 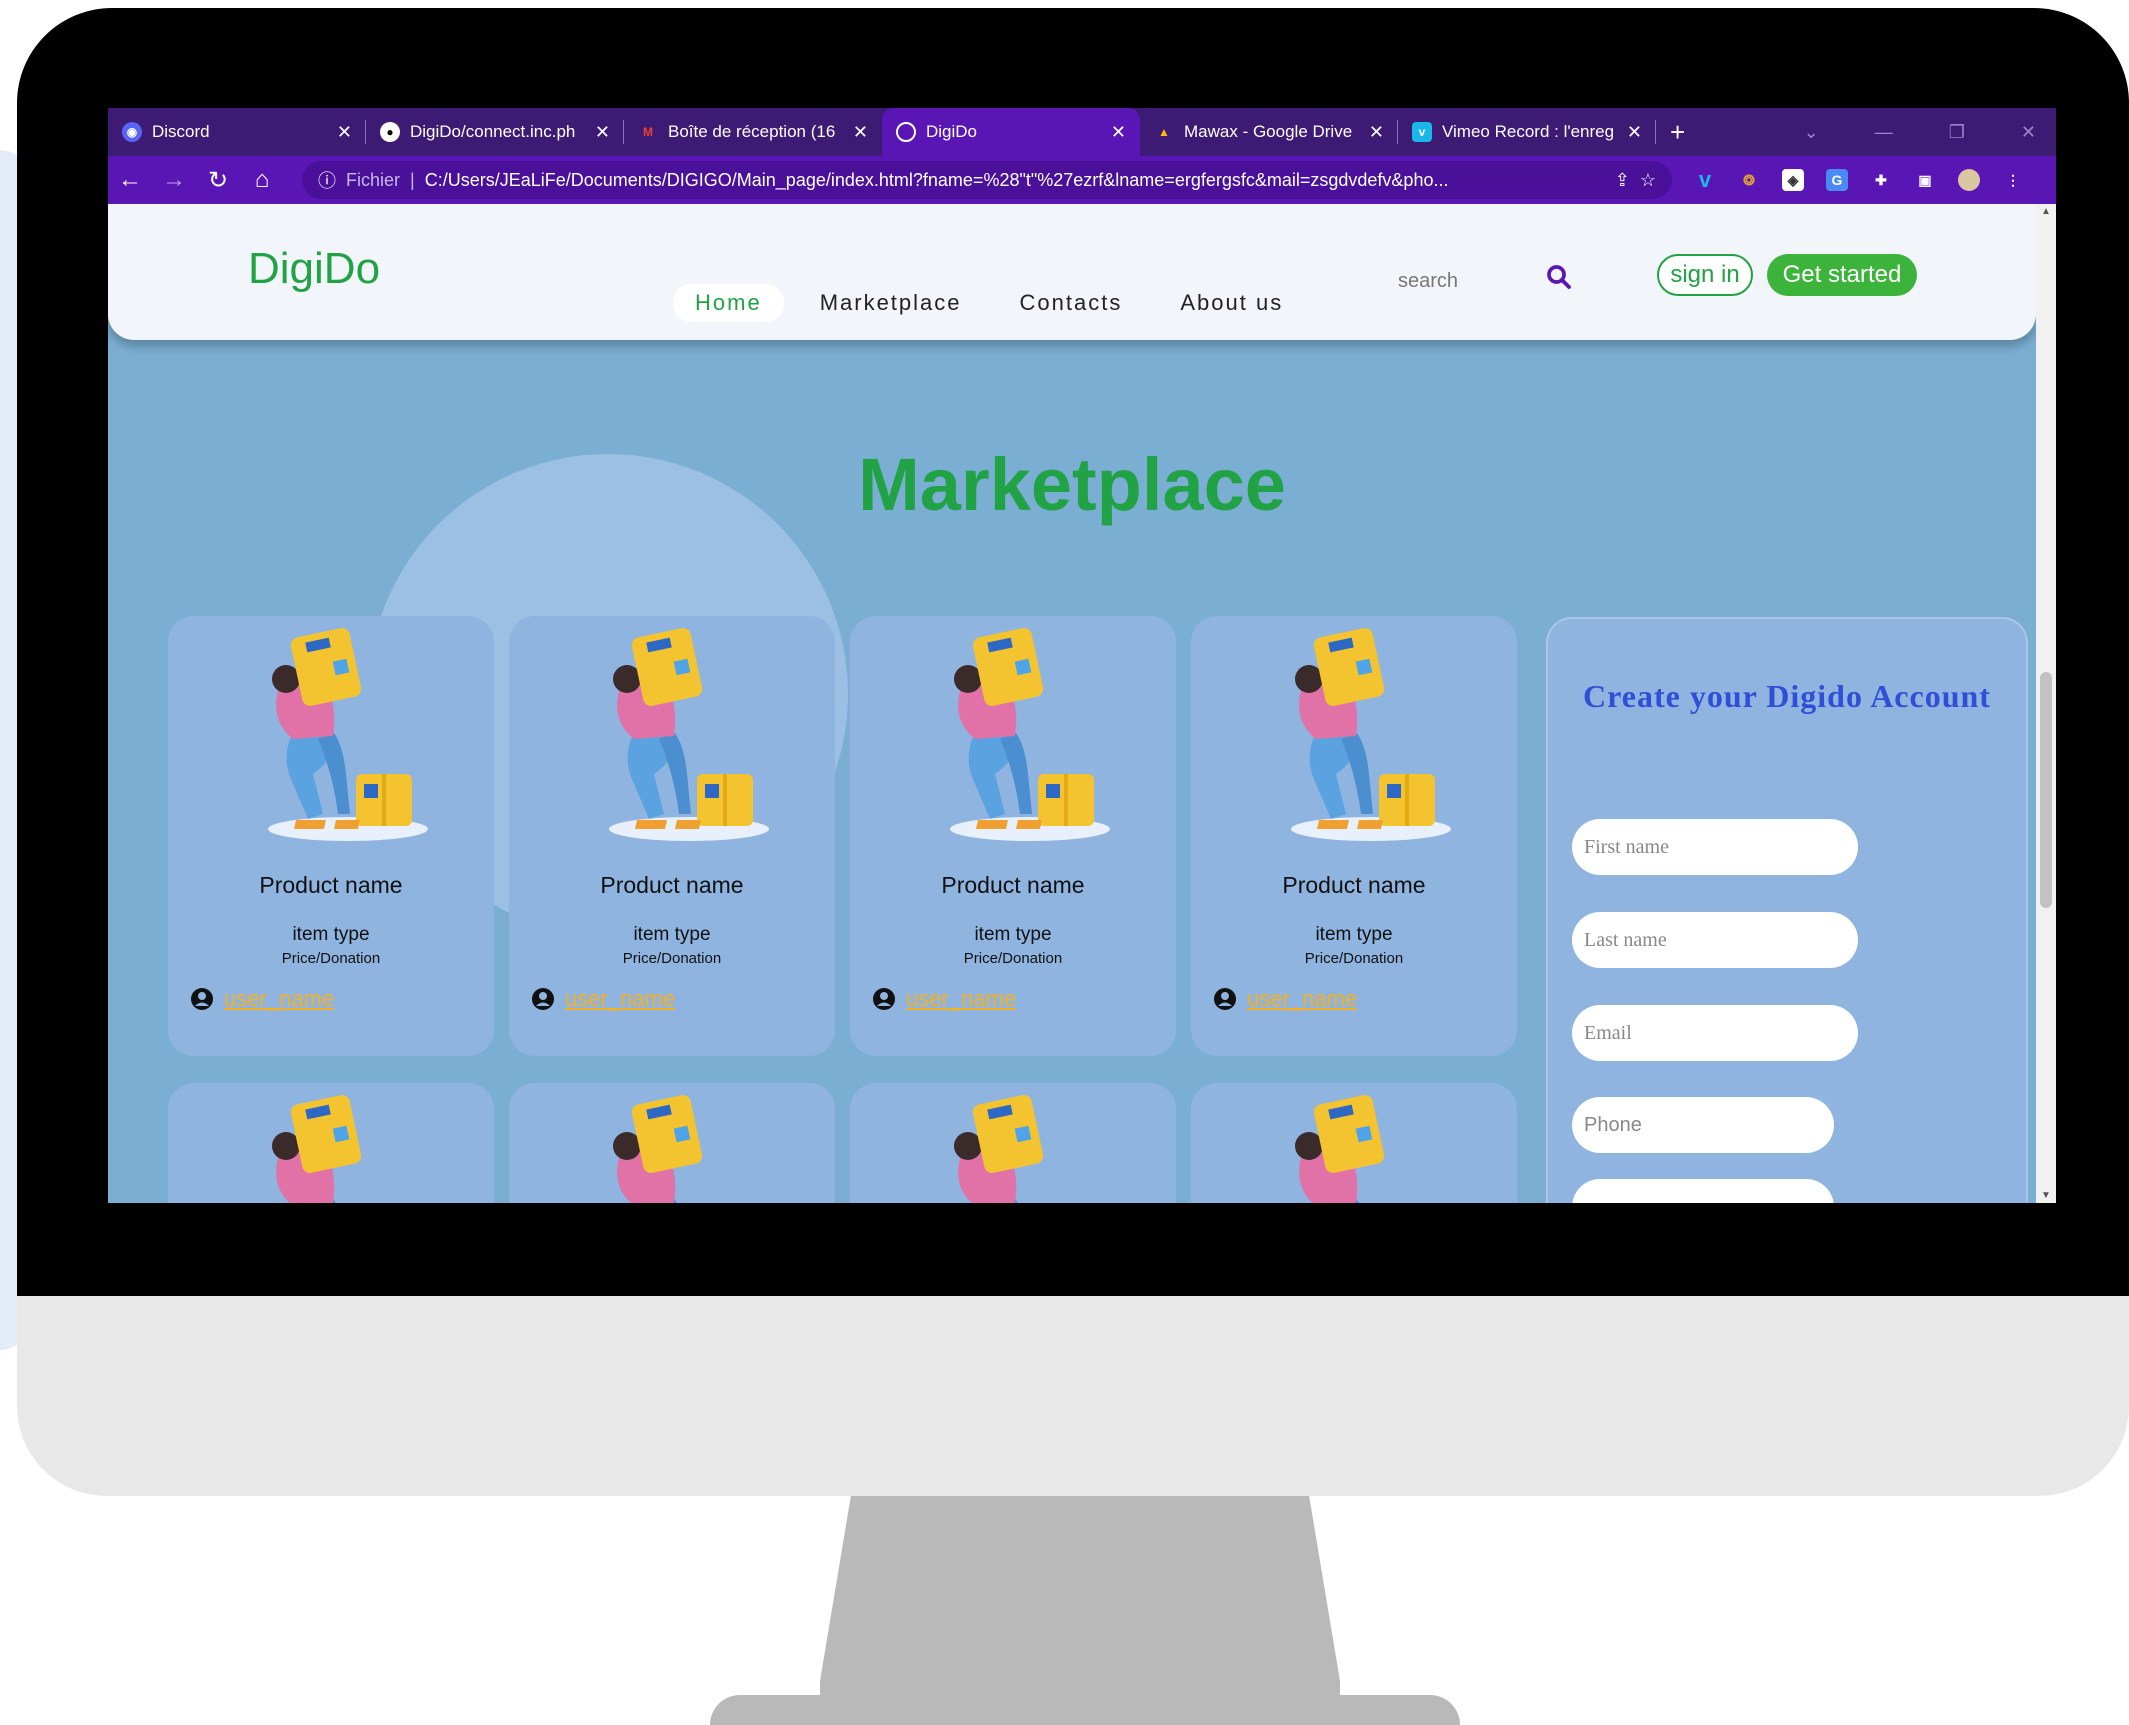 What do you see at coordinates (174, 180) in the screenshot?
I see `forward-icon: →` at bounding box center [174, 180].